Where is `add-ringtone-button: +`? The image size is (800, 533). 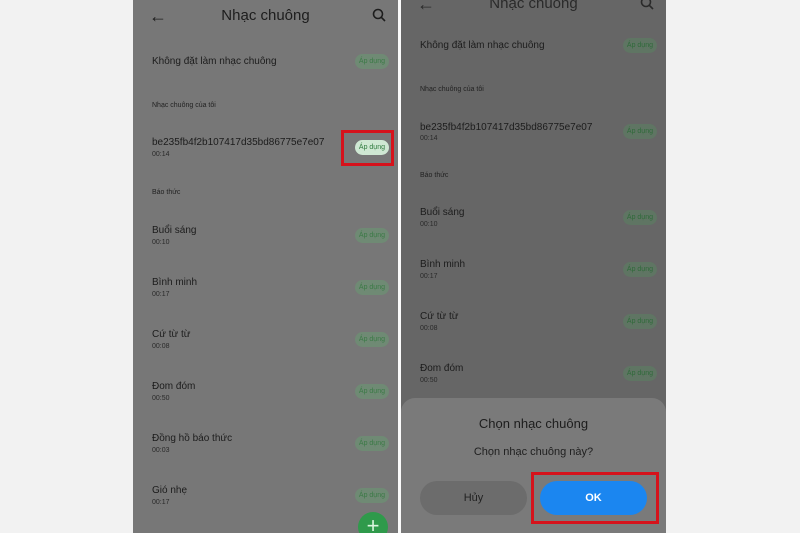
add-ringtone-button: + is located at coordinates (373, 522).